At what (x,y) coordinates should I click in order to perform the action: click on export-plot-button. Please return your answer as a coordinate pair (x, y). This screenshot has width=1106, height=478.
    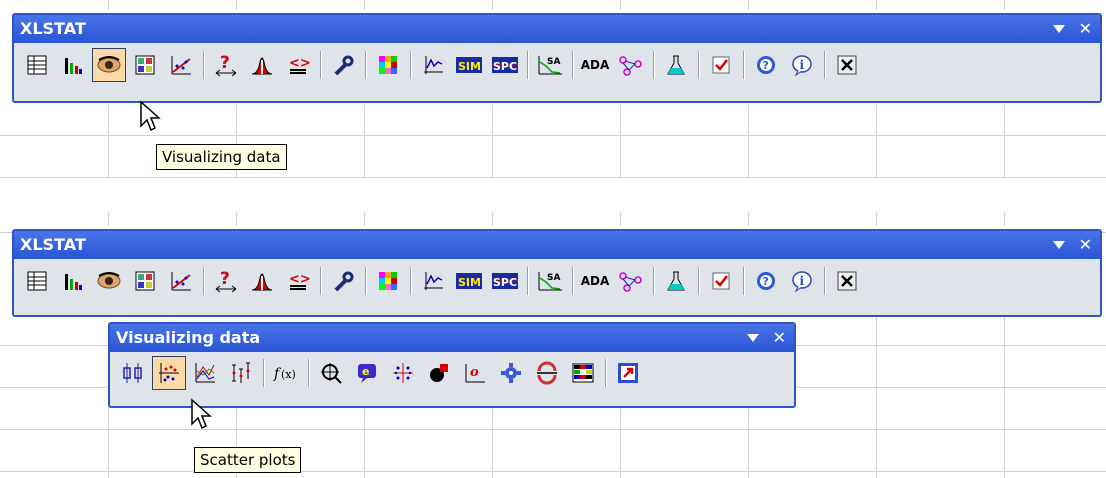
    Looking at the image, I should click on (628, 373).